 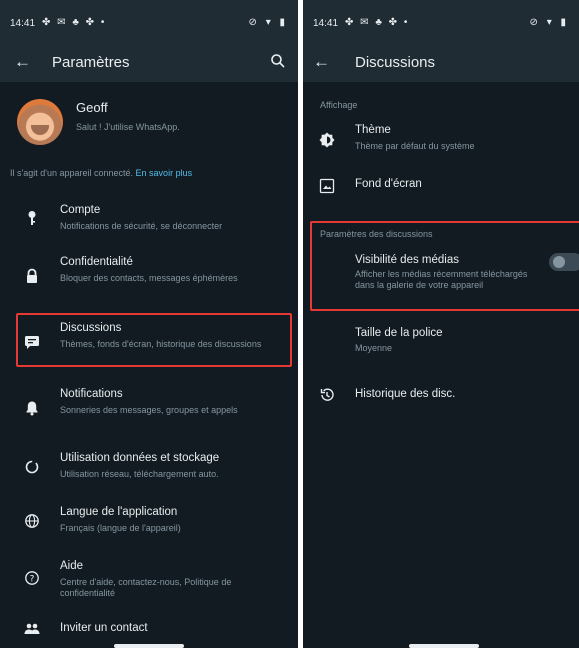 I want to click on settings-item-title: Compte, so click(x=80, y=210).